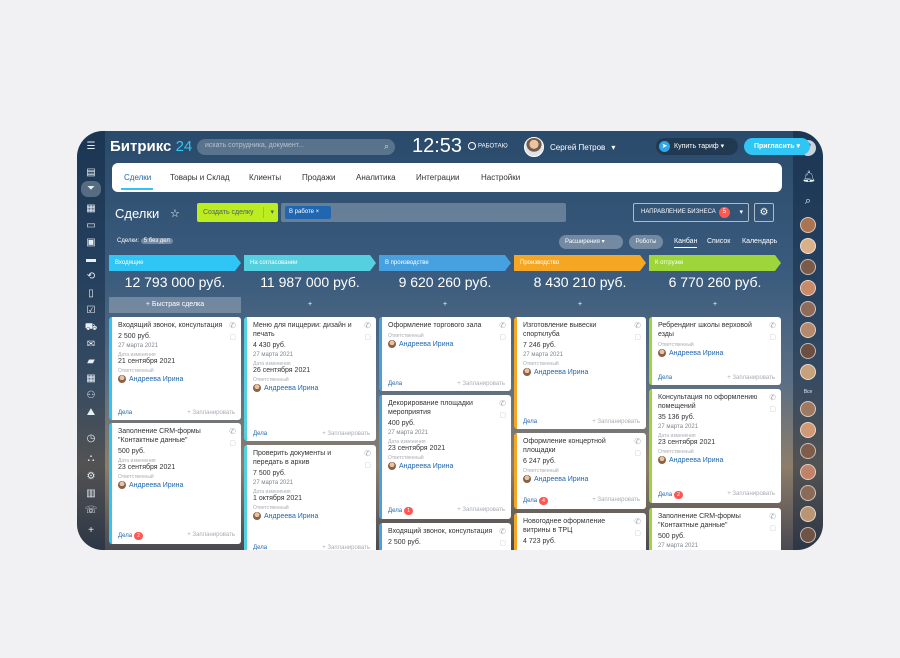 This screenshot has height=658, width=900. Describe the element at coordinates (176, 325) in the screenshot. I see `deal-title: Входящий звонок, консультация` at that location.